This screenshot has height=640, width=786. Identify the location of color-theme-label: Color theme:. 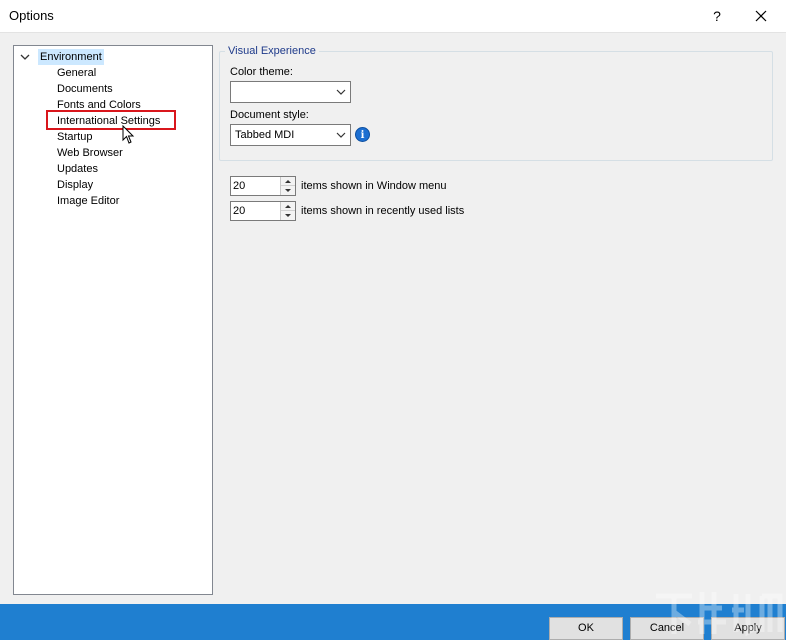
(261, 72).